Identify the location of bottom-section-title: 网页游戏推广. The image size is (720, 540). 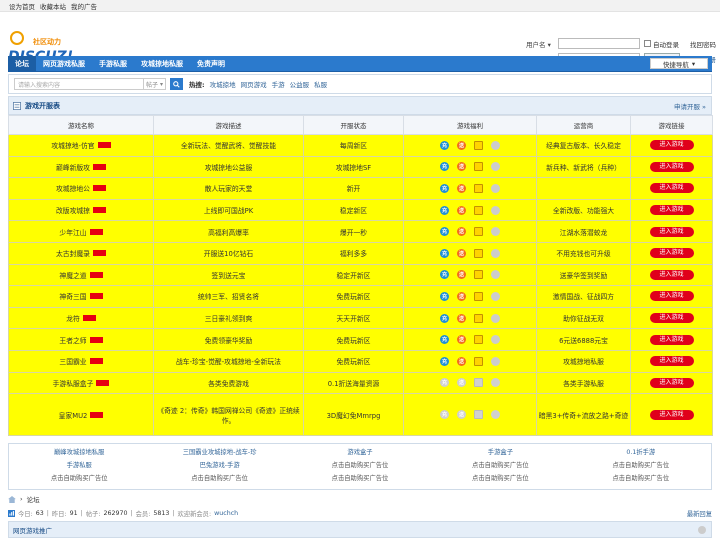
(32, 530).